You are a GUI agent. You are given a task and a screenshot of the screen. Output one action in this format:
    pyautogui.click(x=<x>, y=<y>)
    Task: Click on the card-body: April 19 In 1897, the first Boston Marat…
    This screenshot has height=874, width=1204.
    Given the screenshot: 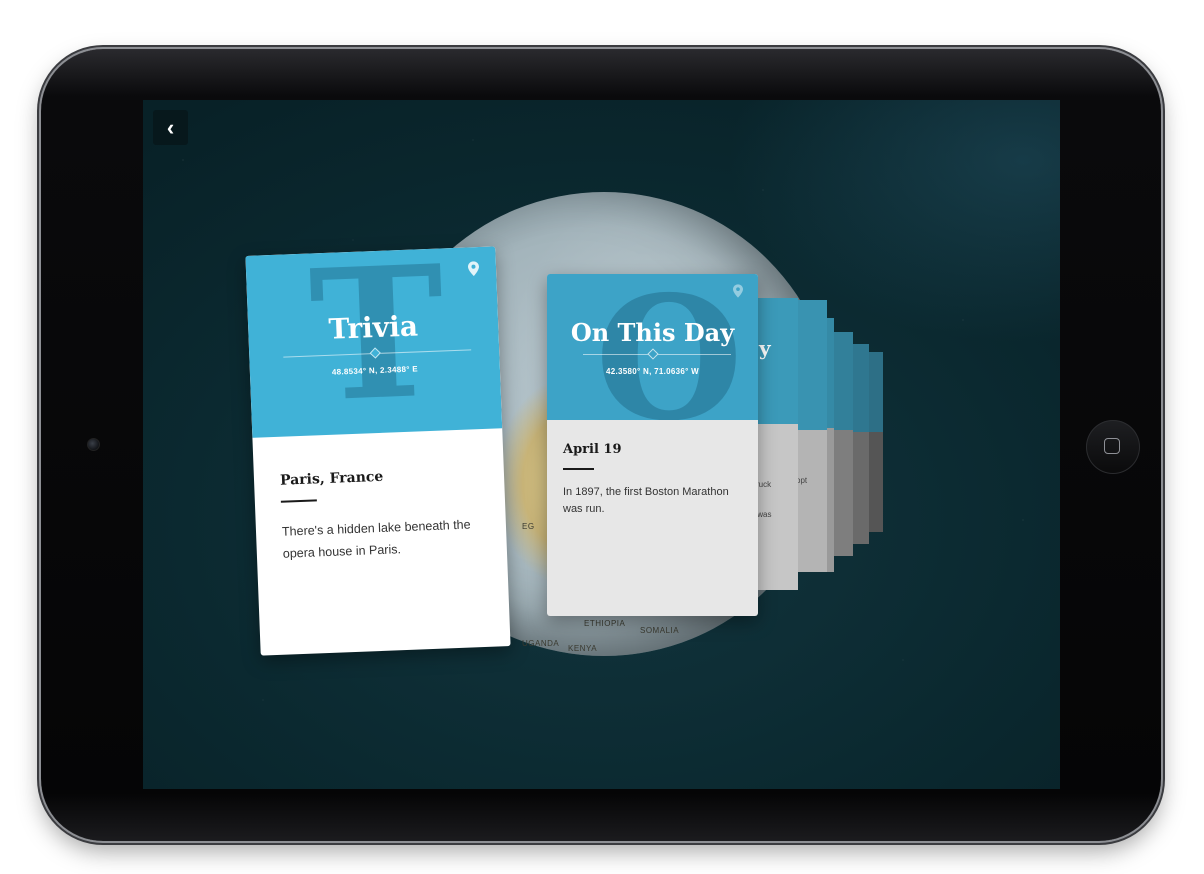 What is the action you would take?
    pyautogui.click(x=652, y=518)
    